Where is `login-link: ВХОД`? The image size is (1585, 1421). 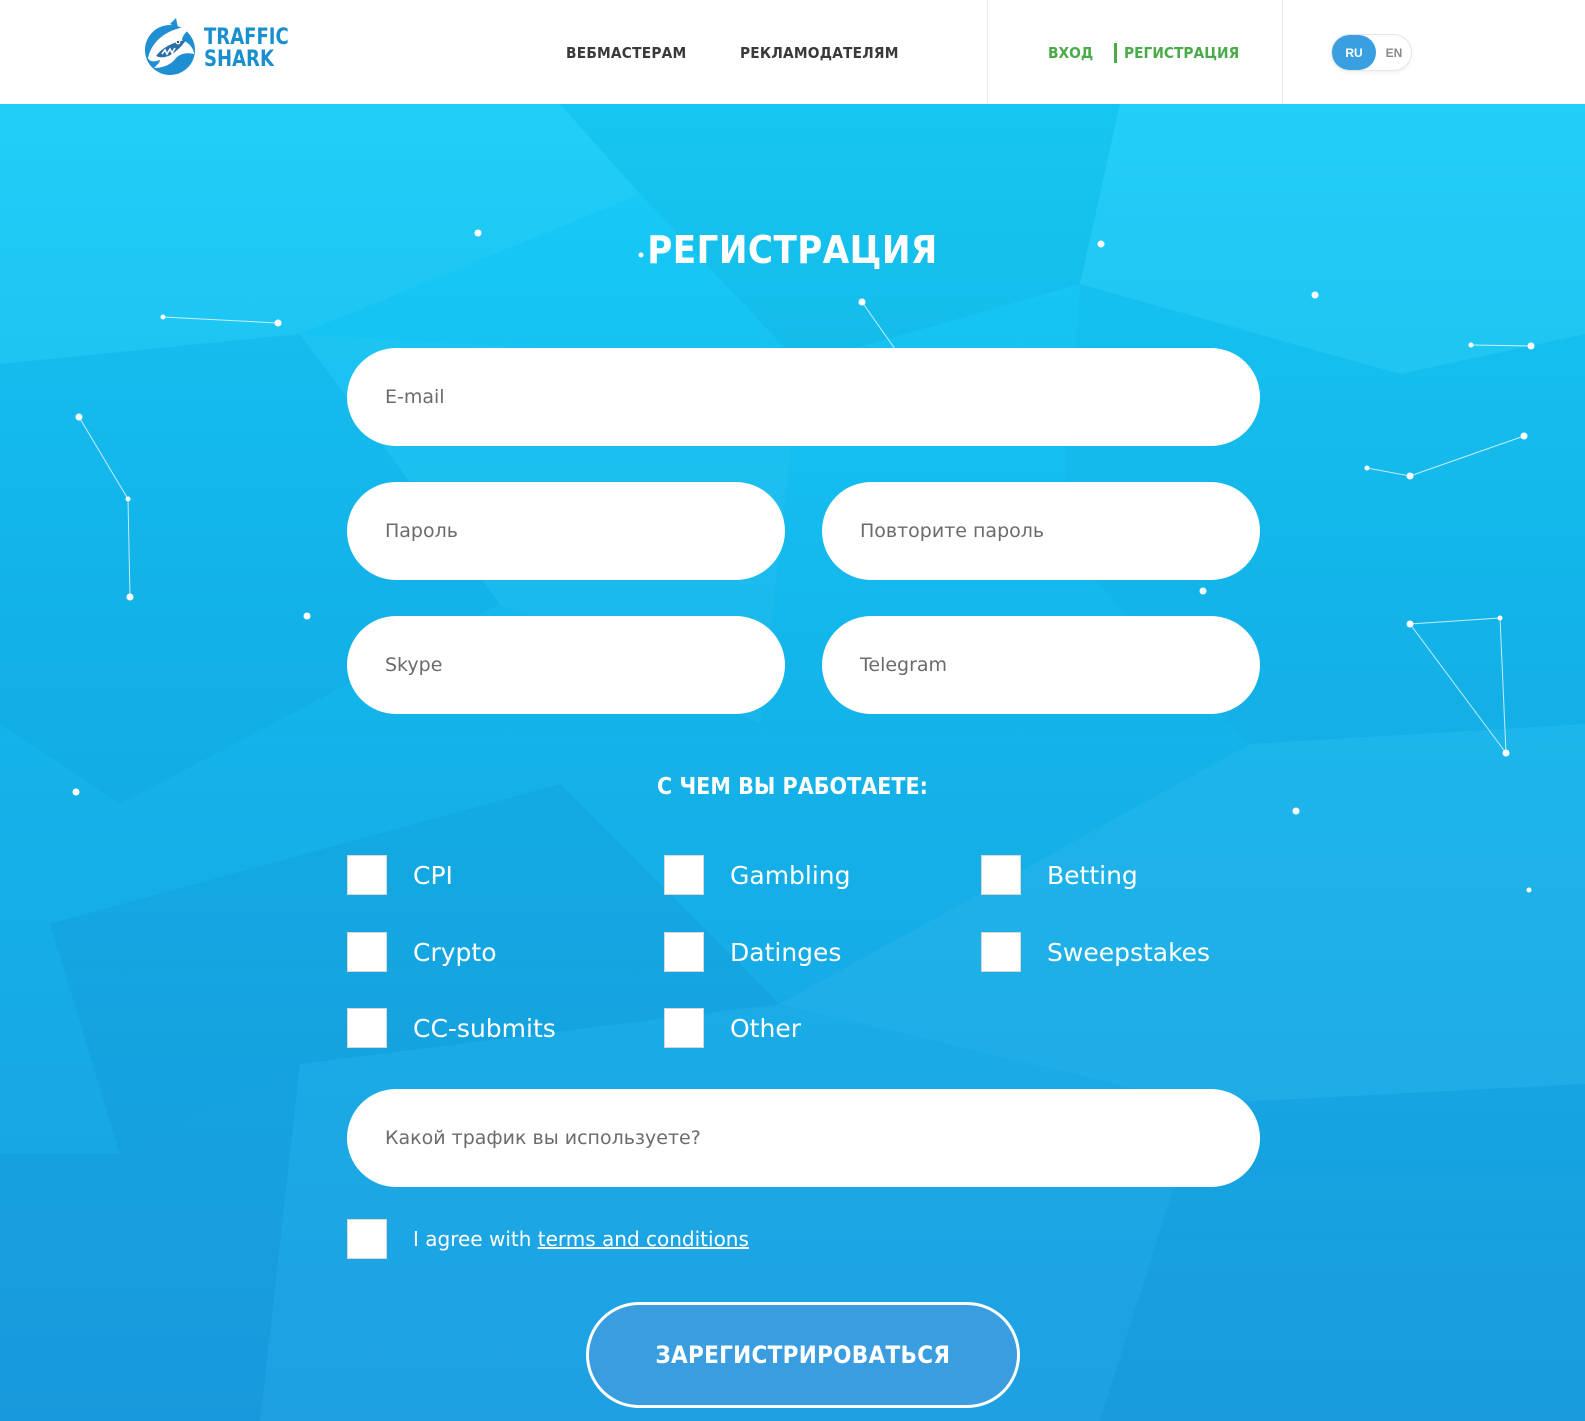 login-link: ВХОД is located at coordinates (1070, 53).